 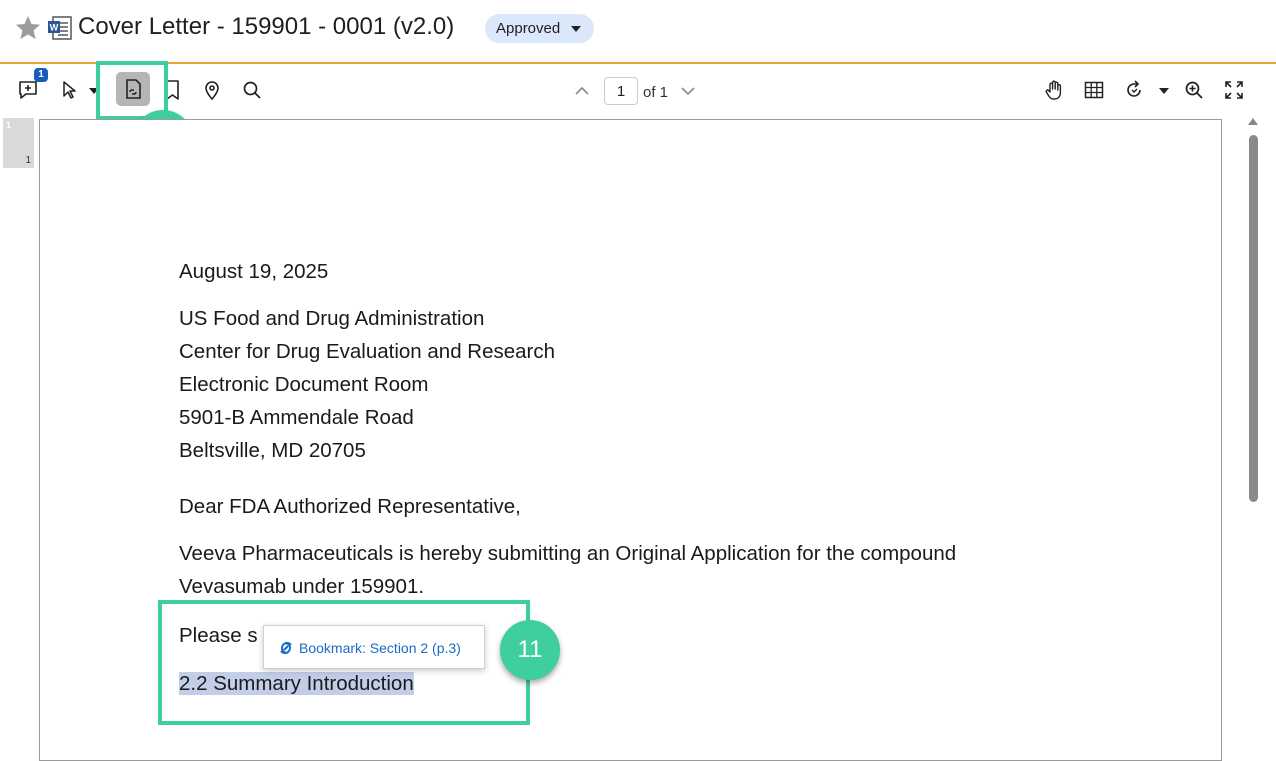 What do you see at coordinates (60, 28) in the screenshot?
I see `word-document-icon: W` at bounding box center [60, 28].